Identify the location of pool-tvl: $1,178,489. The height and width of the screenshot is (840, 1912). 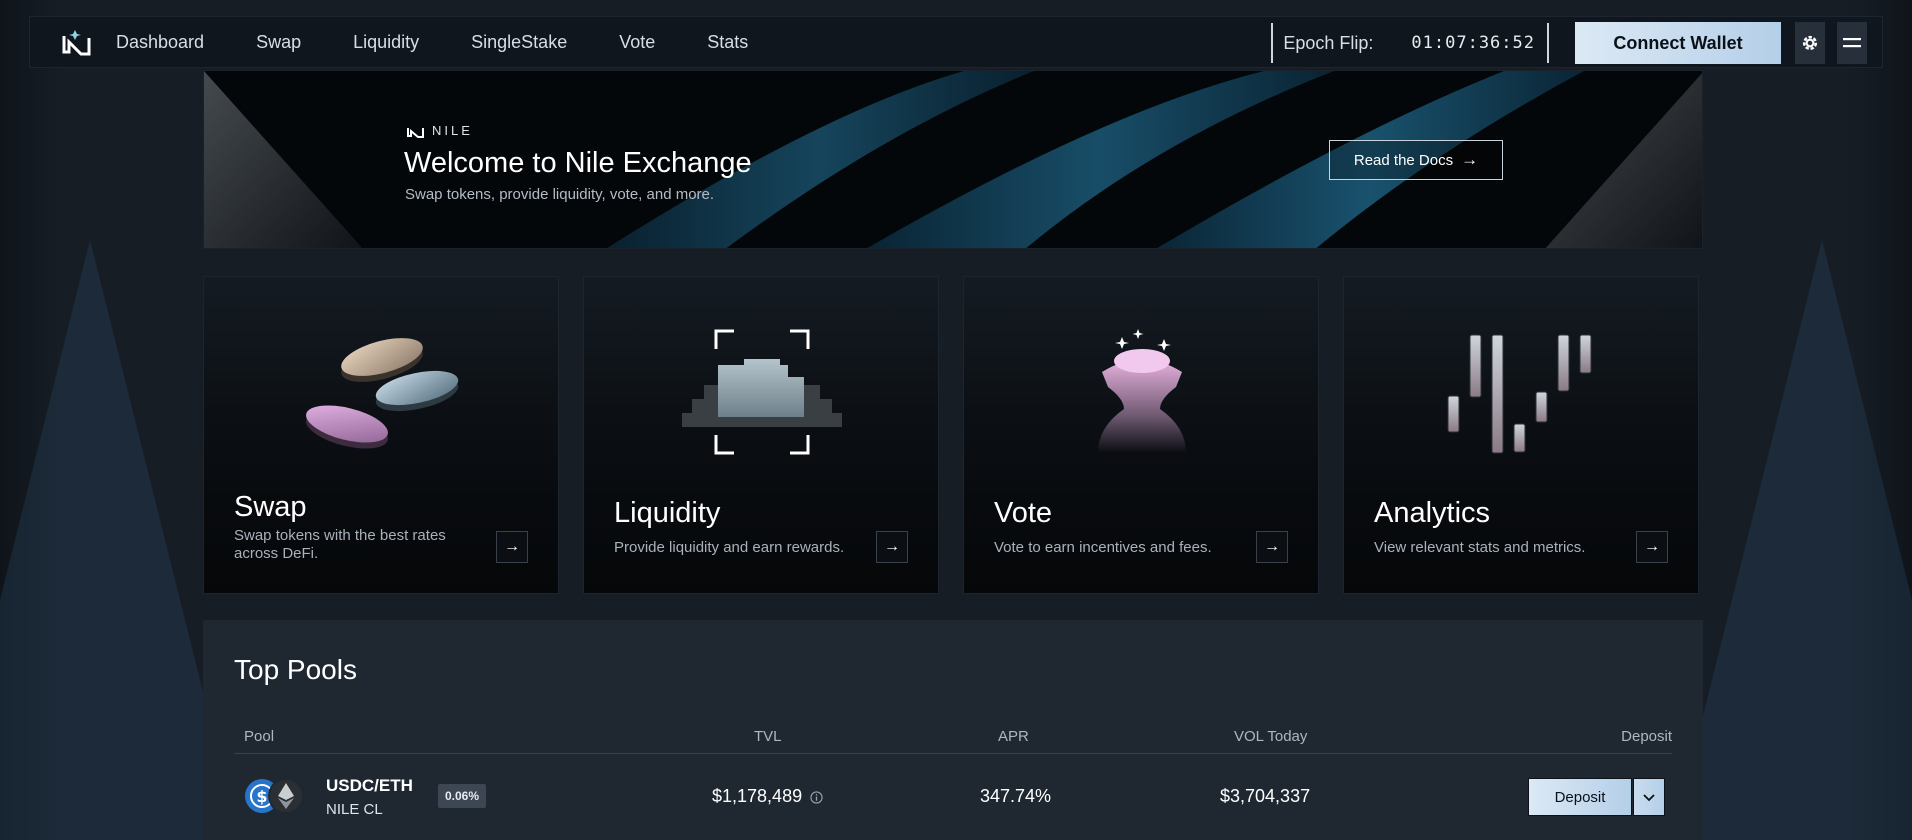
(767, 796).